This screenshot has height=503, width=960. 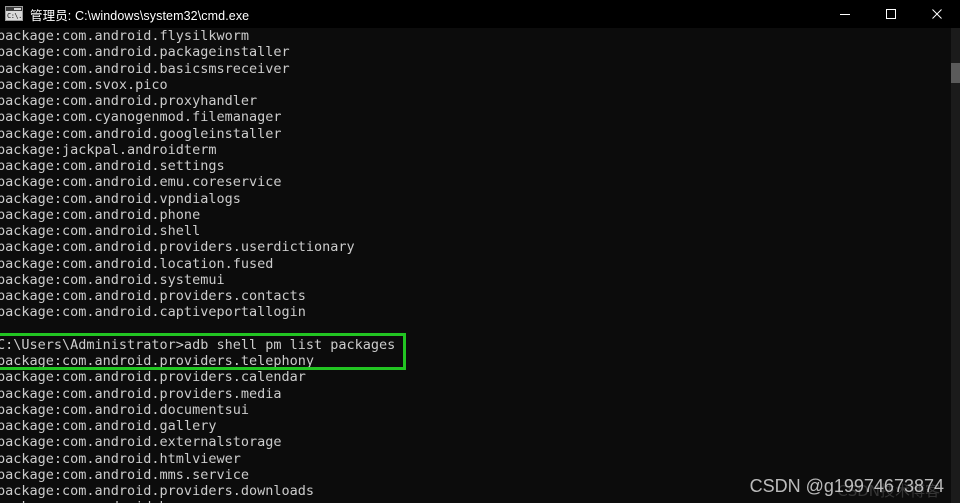 I want to click on console-line: package:com.android.externalstorage, so click(x=141, y=442).